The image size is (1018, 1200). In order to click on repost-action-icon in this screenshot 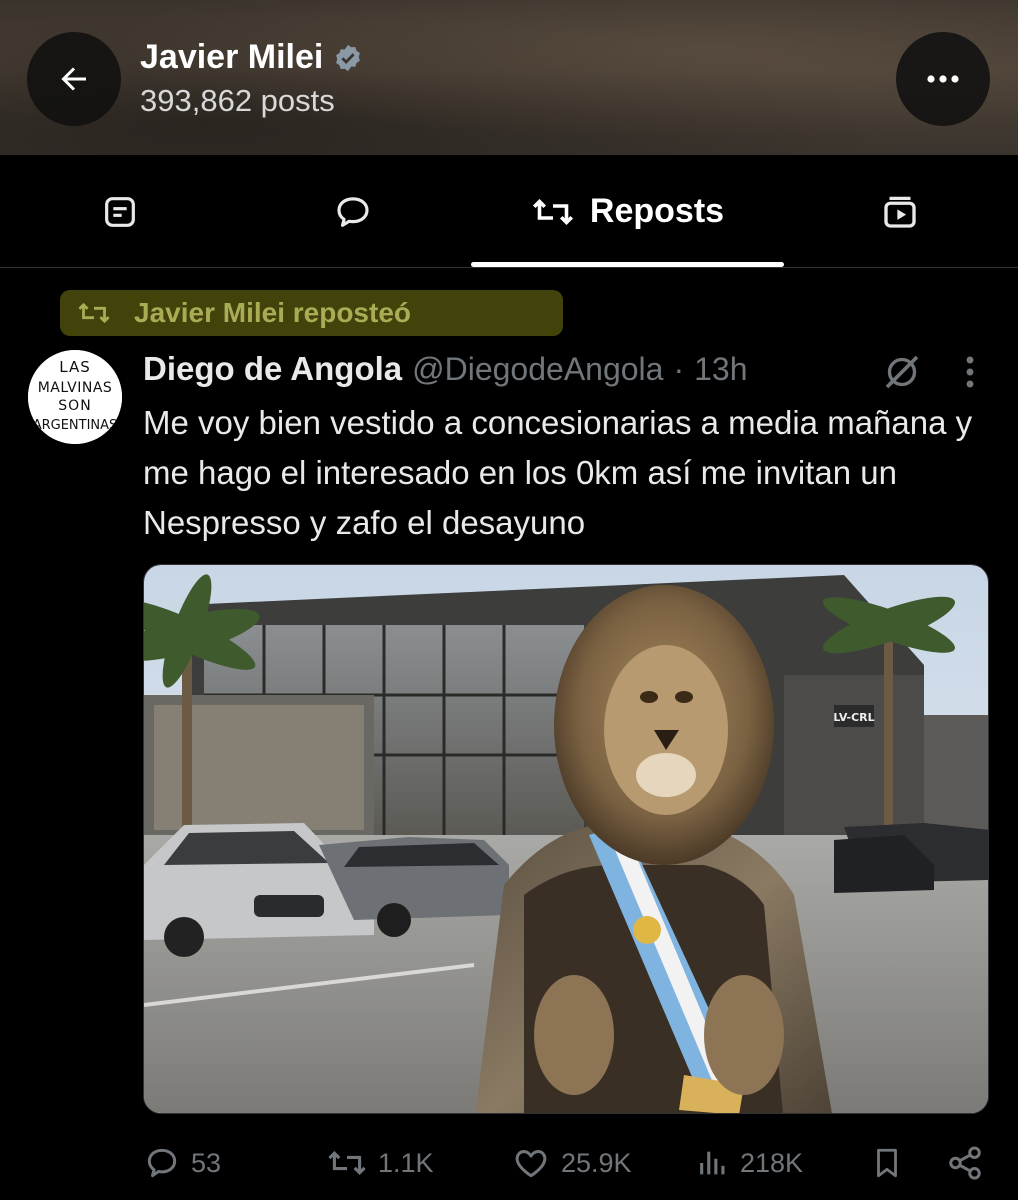, I will do `click(347, 1163)`.